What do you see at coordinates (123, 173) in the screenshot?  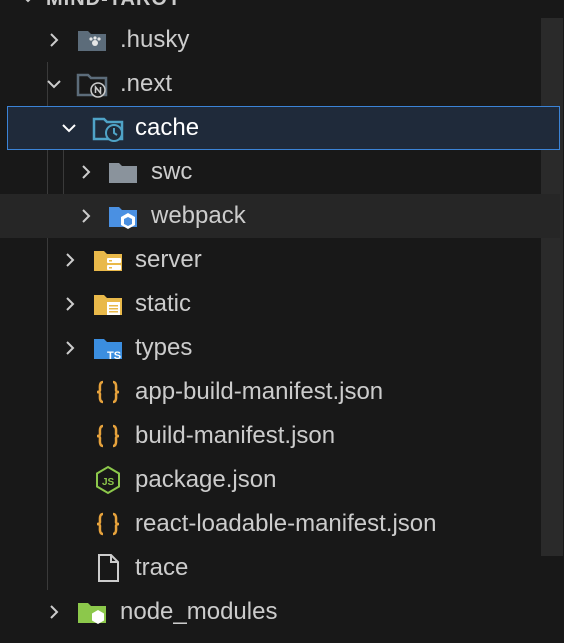 I see `folder-icon` at bounding box center [123, 173].